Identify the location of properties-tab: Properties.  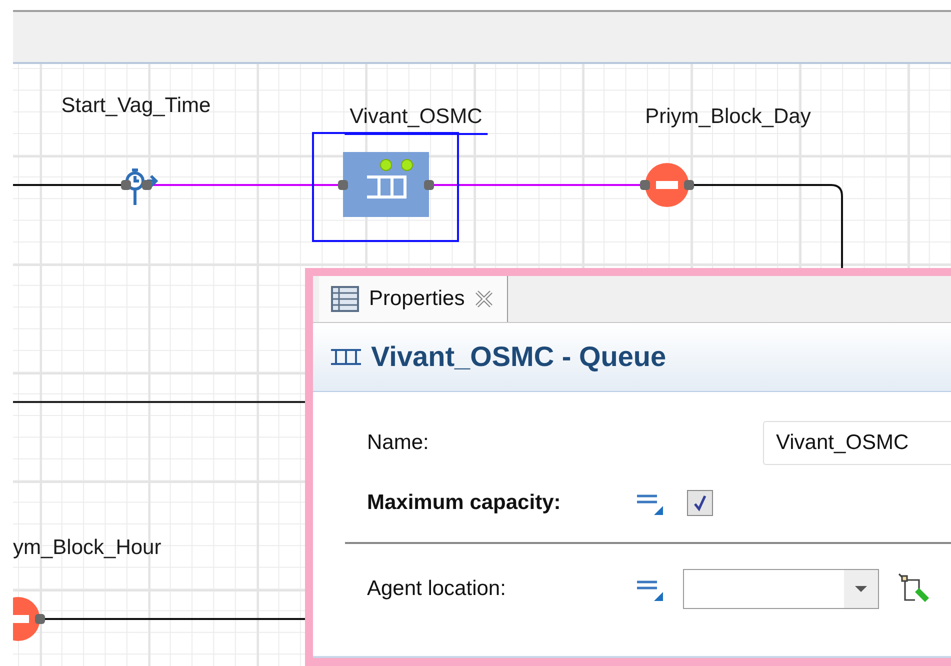
(413, 299).